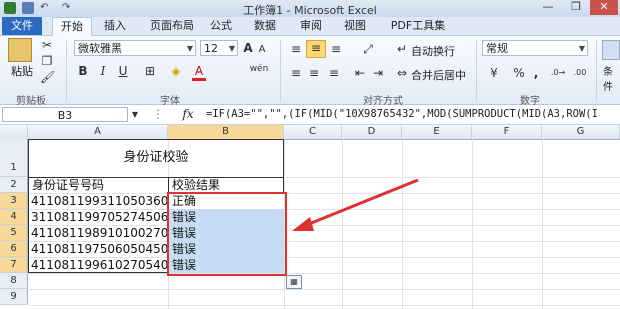 The image size is (620, 309). What do you see at coordinates (355, 204) in the screenshot?
I see `annotation-arrow-icon` at bounding box center [355, 204].